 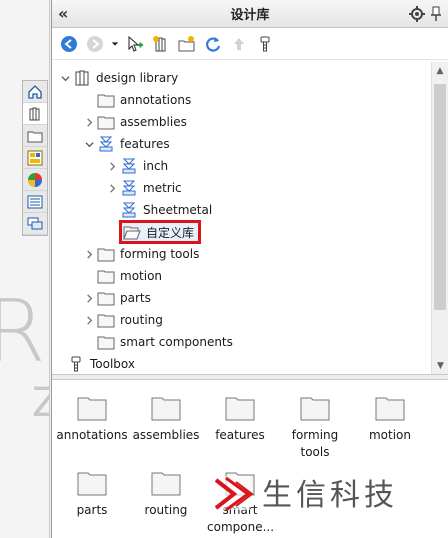 I want to click on pane-splitter, so click(x=250, y=377).